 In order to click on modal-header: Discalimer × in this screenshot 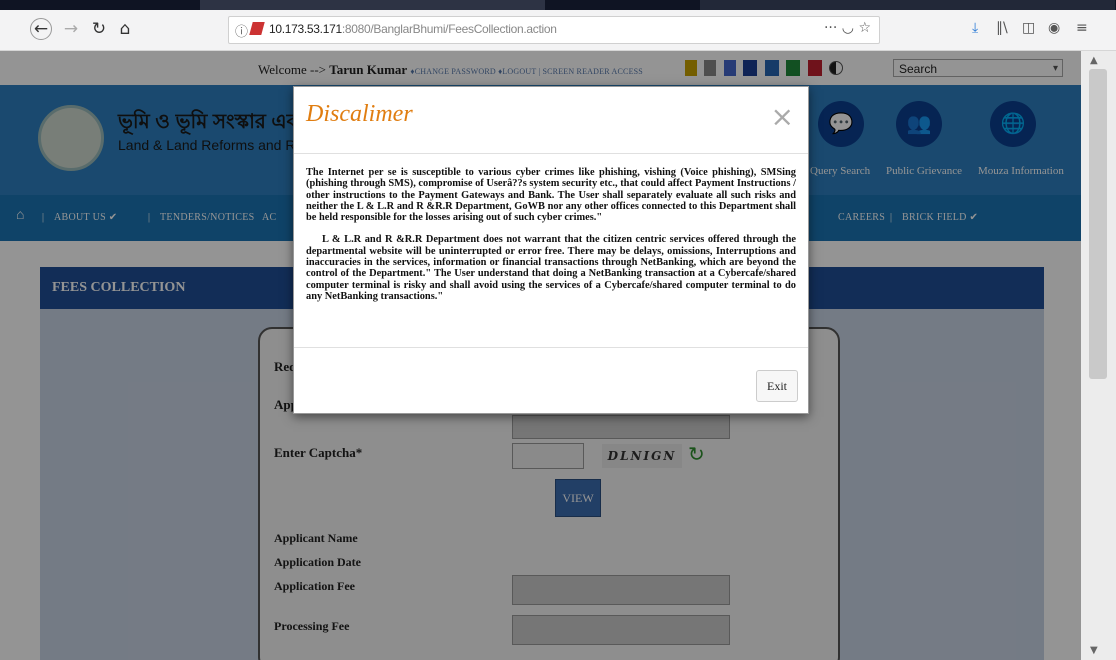, I will do `click(551, 120)`.